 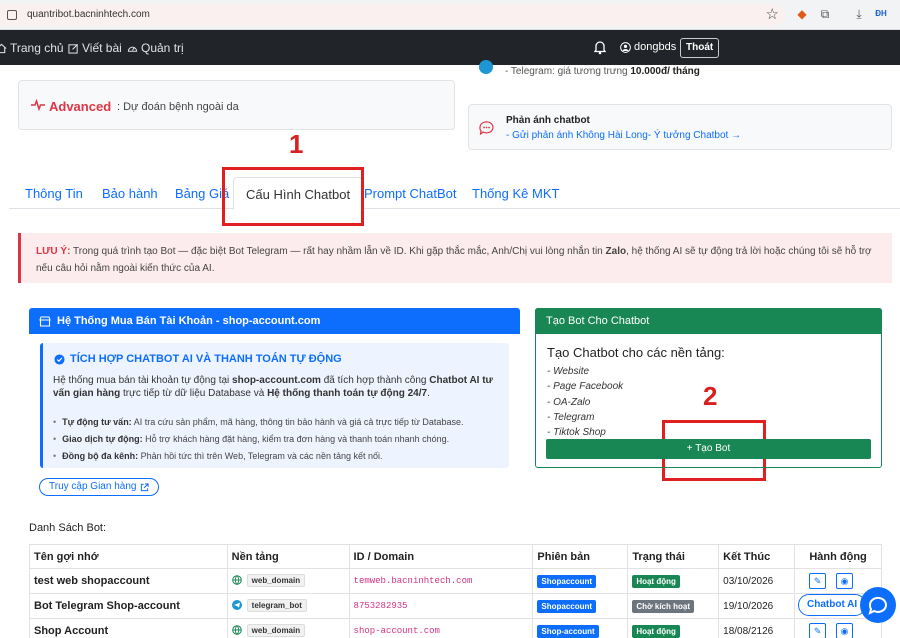 What do you see at coordinates (881, 14) in the screenshot?
I see `profile-icon: ĐH` at bounding box center [881, 14].